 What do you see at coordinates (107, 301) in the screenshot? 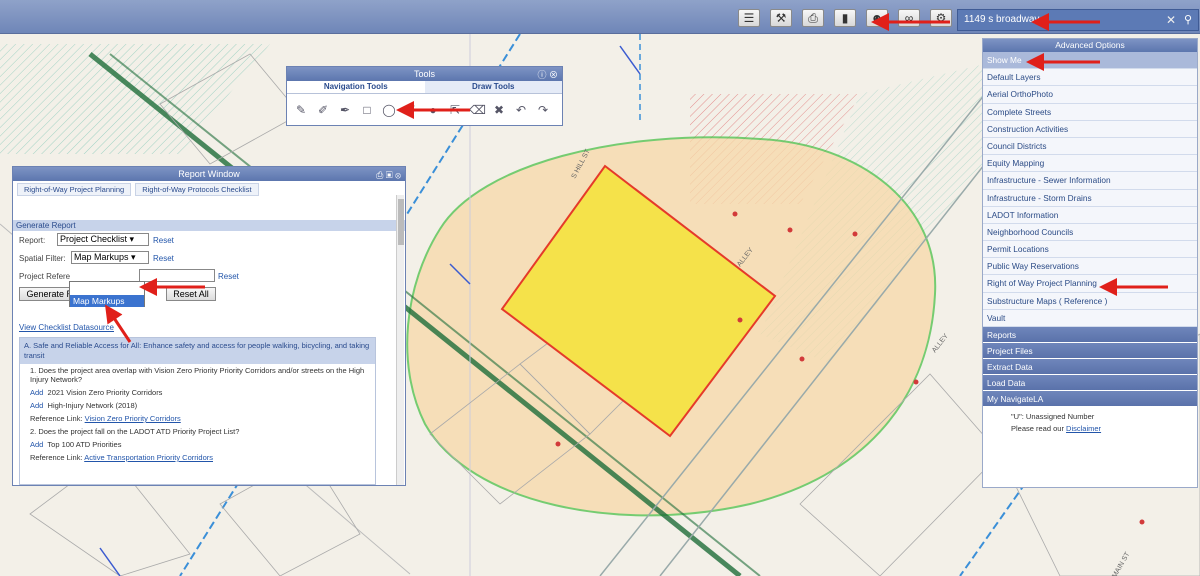
I see `dropdown-option-map-markups: Map Markups` at bounding box center [107, 301].